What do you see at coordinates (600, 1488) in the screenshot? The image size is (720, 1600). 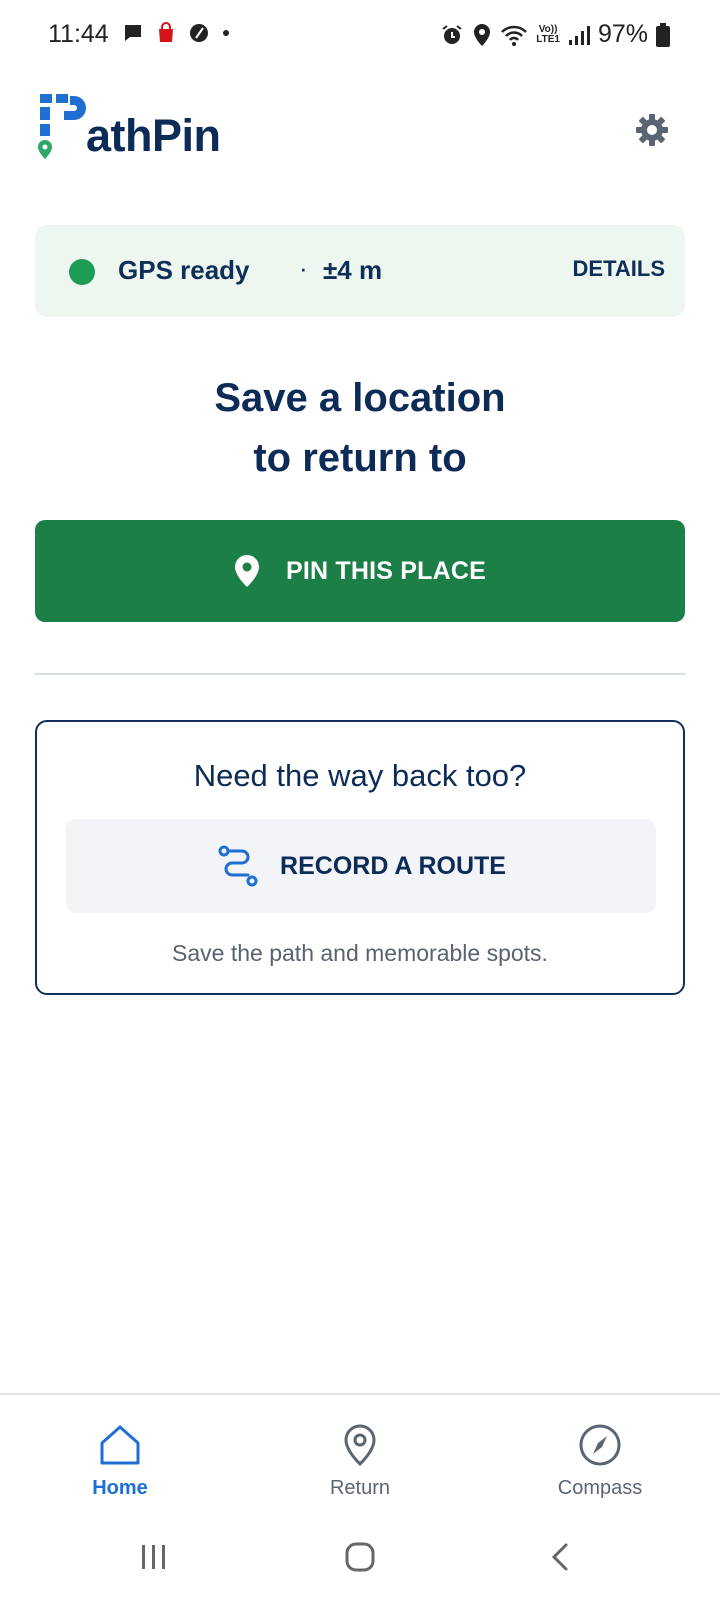 I see `nav-label-compass: Compass` at bounding box center [600, 1488].